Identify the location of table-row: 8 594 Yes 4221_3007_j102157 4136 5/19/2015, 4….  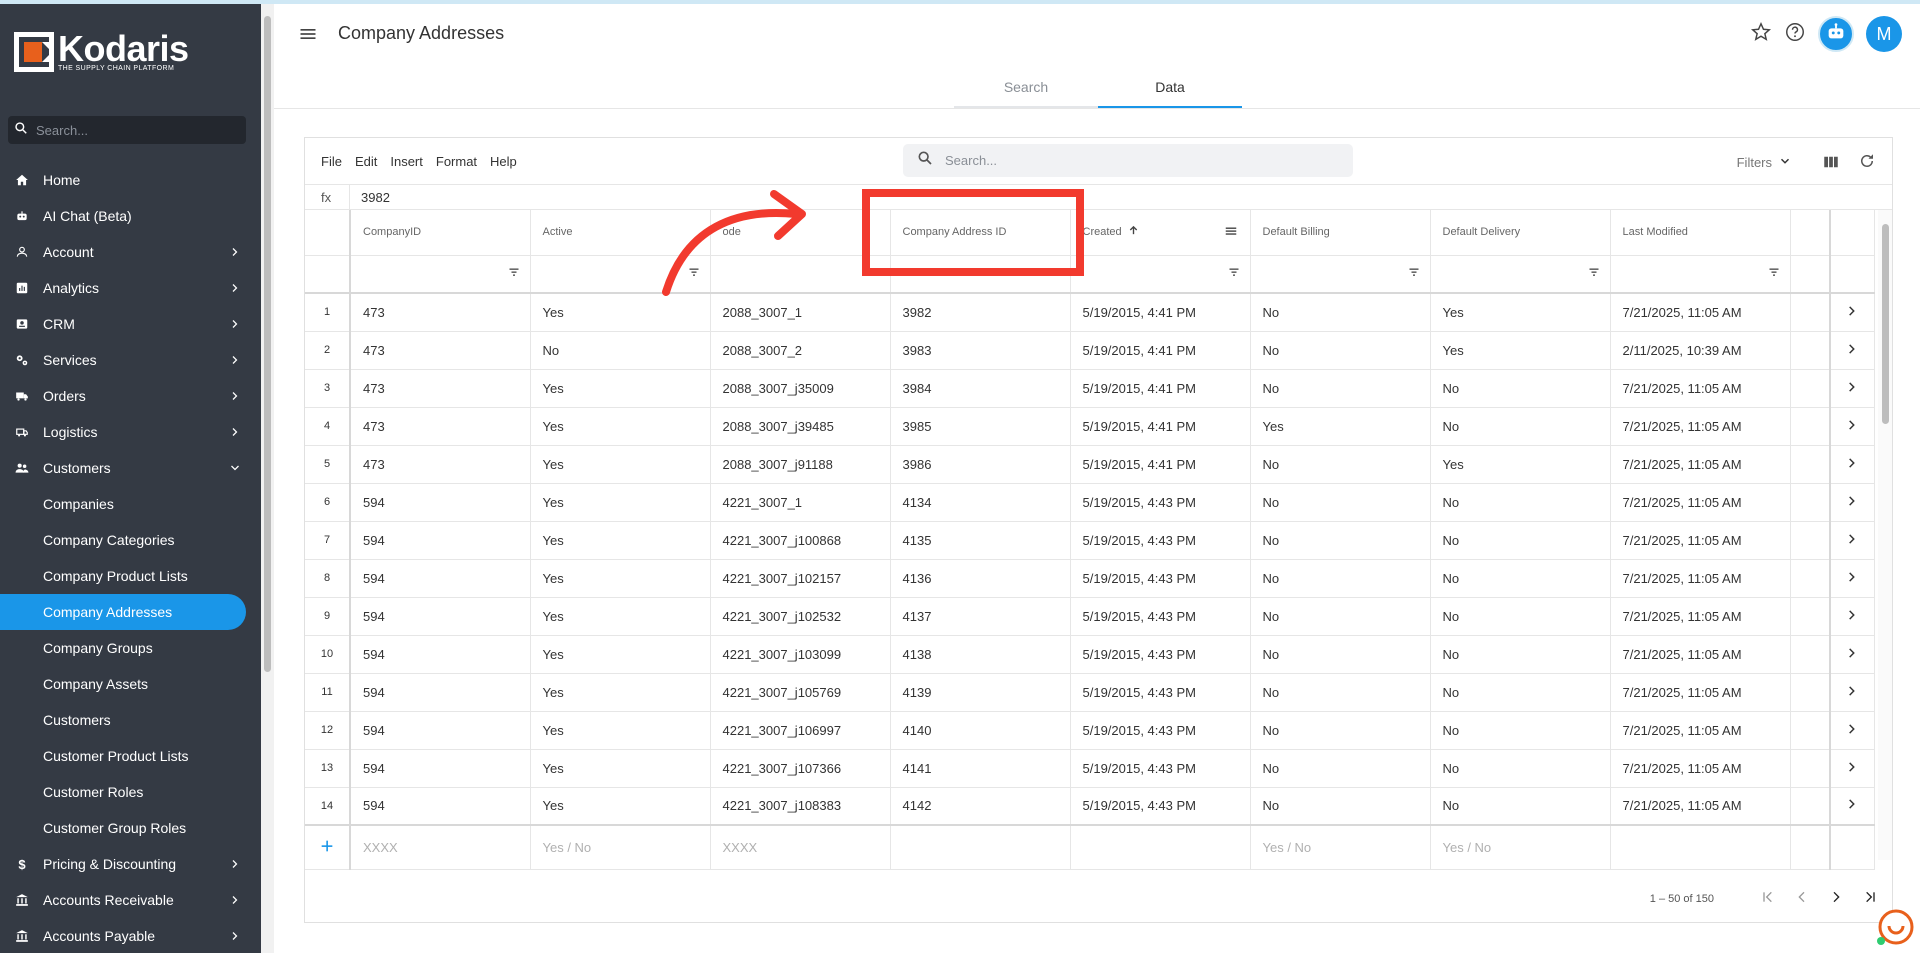
(1090, 578).